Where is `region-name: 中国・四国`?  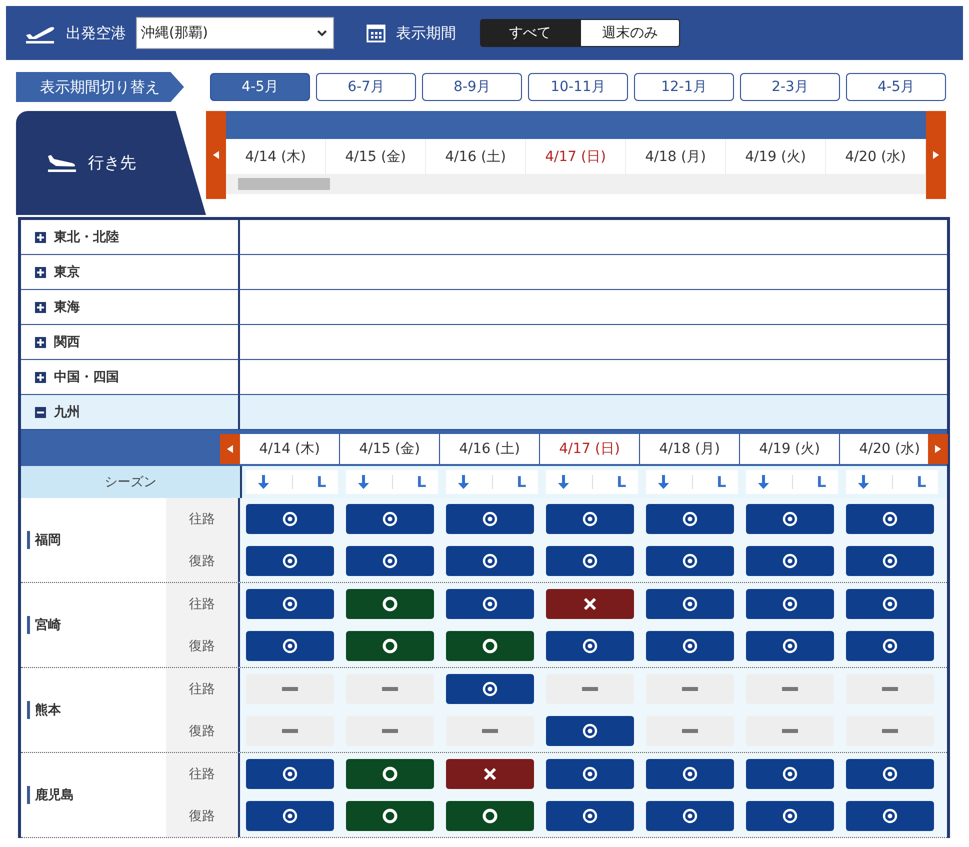
region-name: 中国・四国 is located at coordinates (86, 377).